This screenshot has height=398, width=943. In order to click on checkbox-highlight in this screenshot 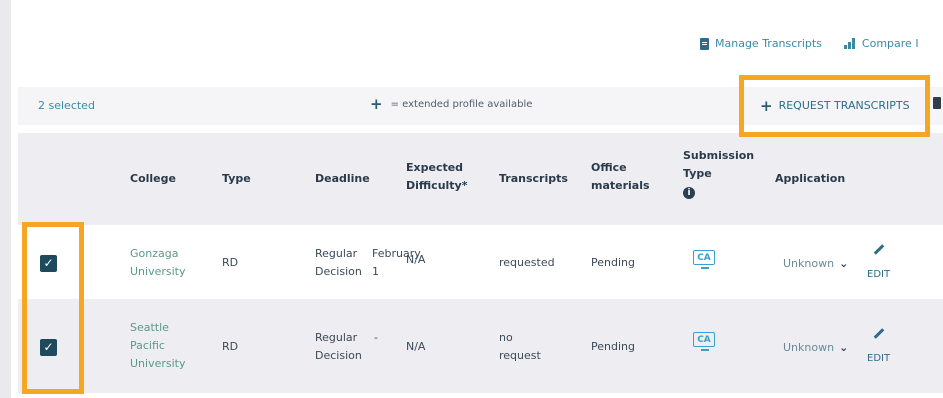, I will do `click(53, 308)`.